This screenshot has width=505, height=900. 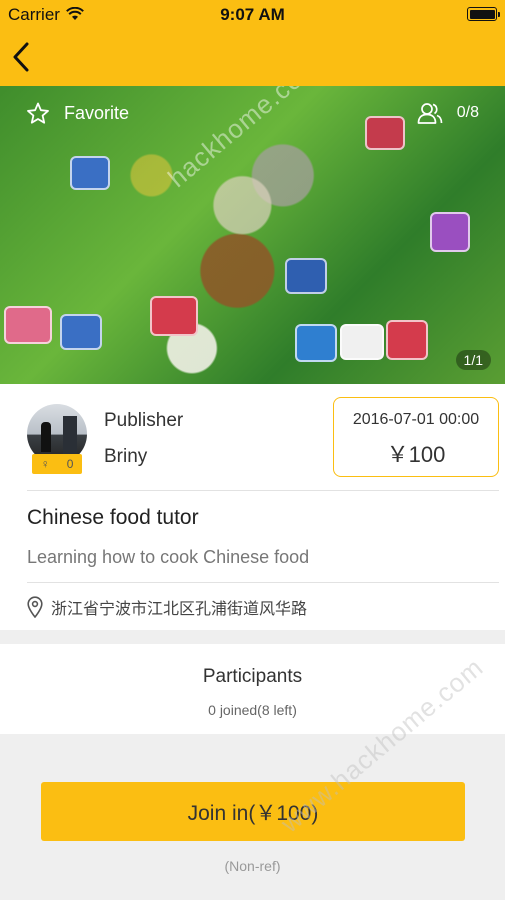 I want to click on favorite-label: Favorite, so click(x=97, y=113).